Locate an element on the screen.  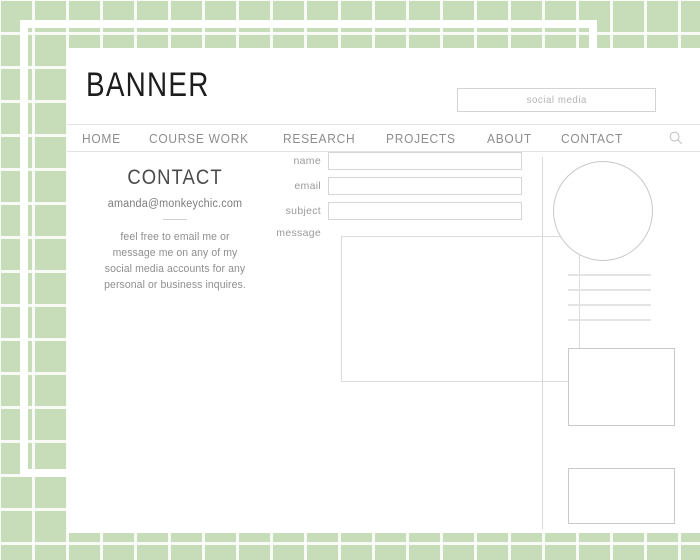
text-line-placeholders is located at coordinates (609, 304).